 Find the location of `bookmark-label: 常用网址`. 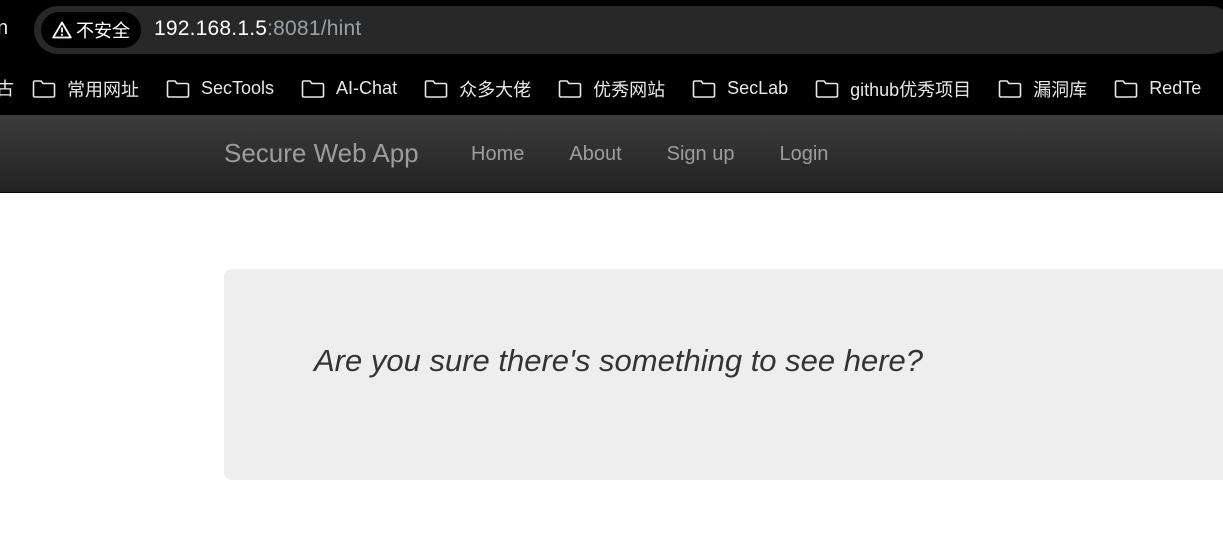

bookmark-label: 常用网址 is located at coordinates (103, 89).